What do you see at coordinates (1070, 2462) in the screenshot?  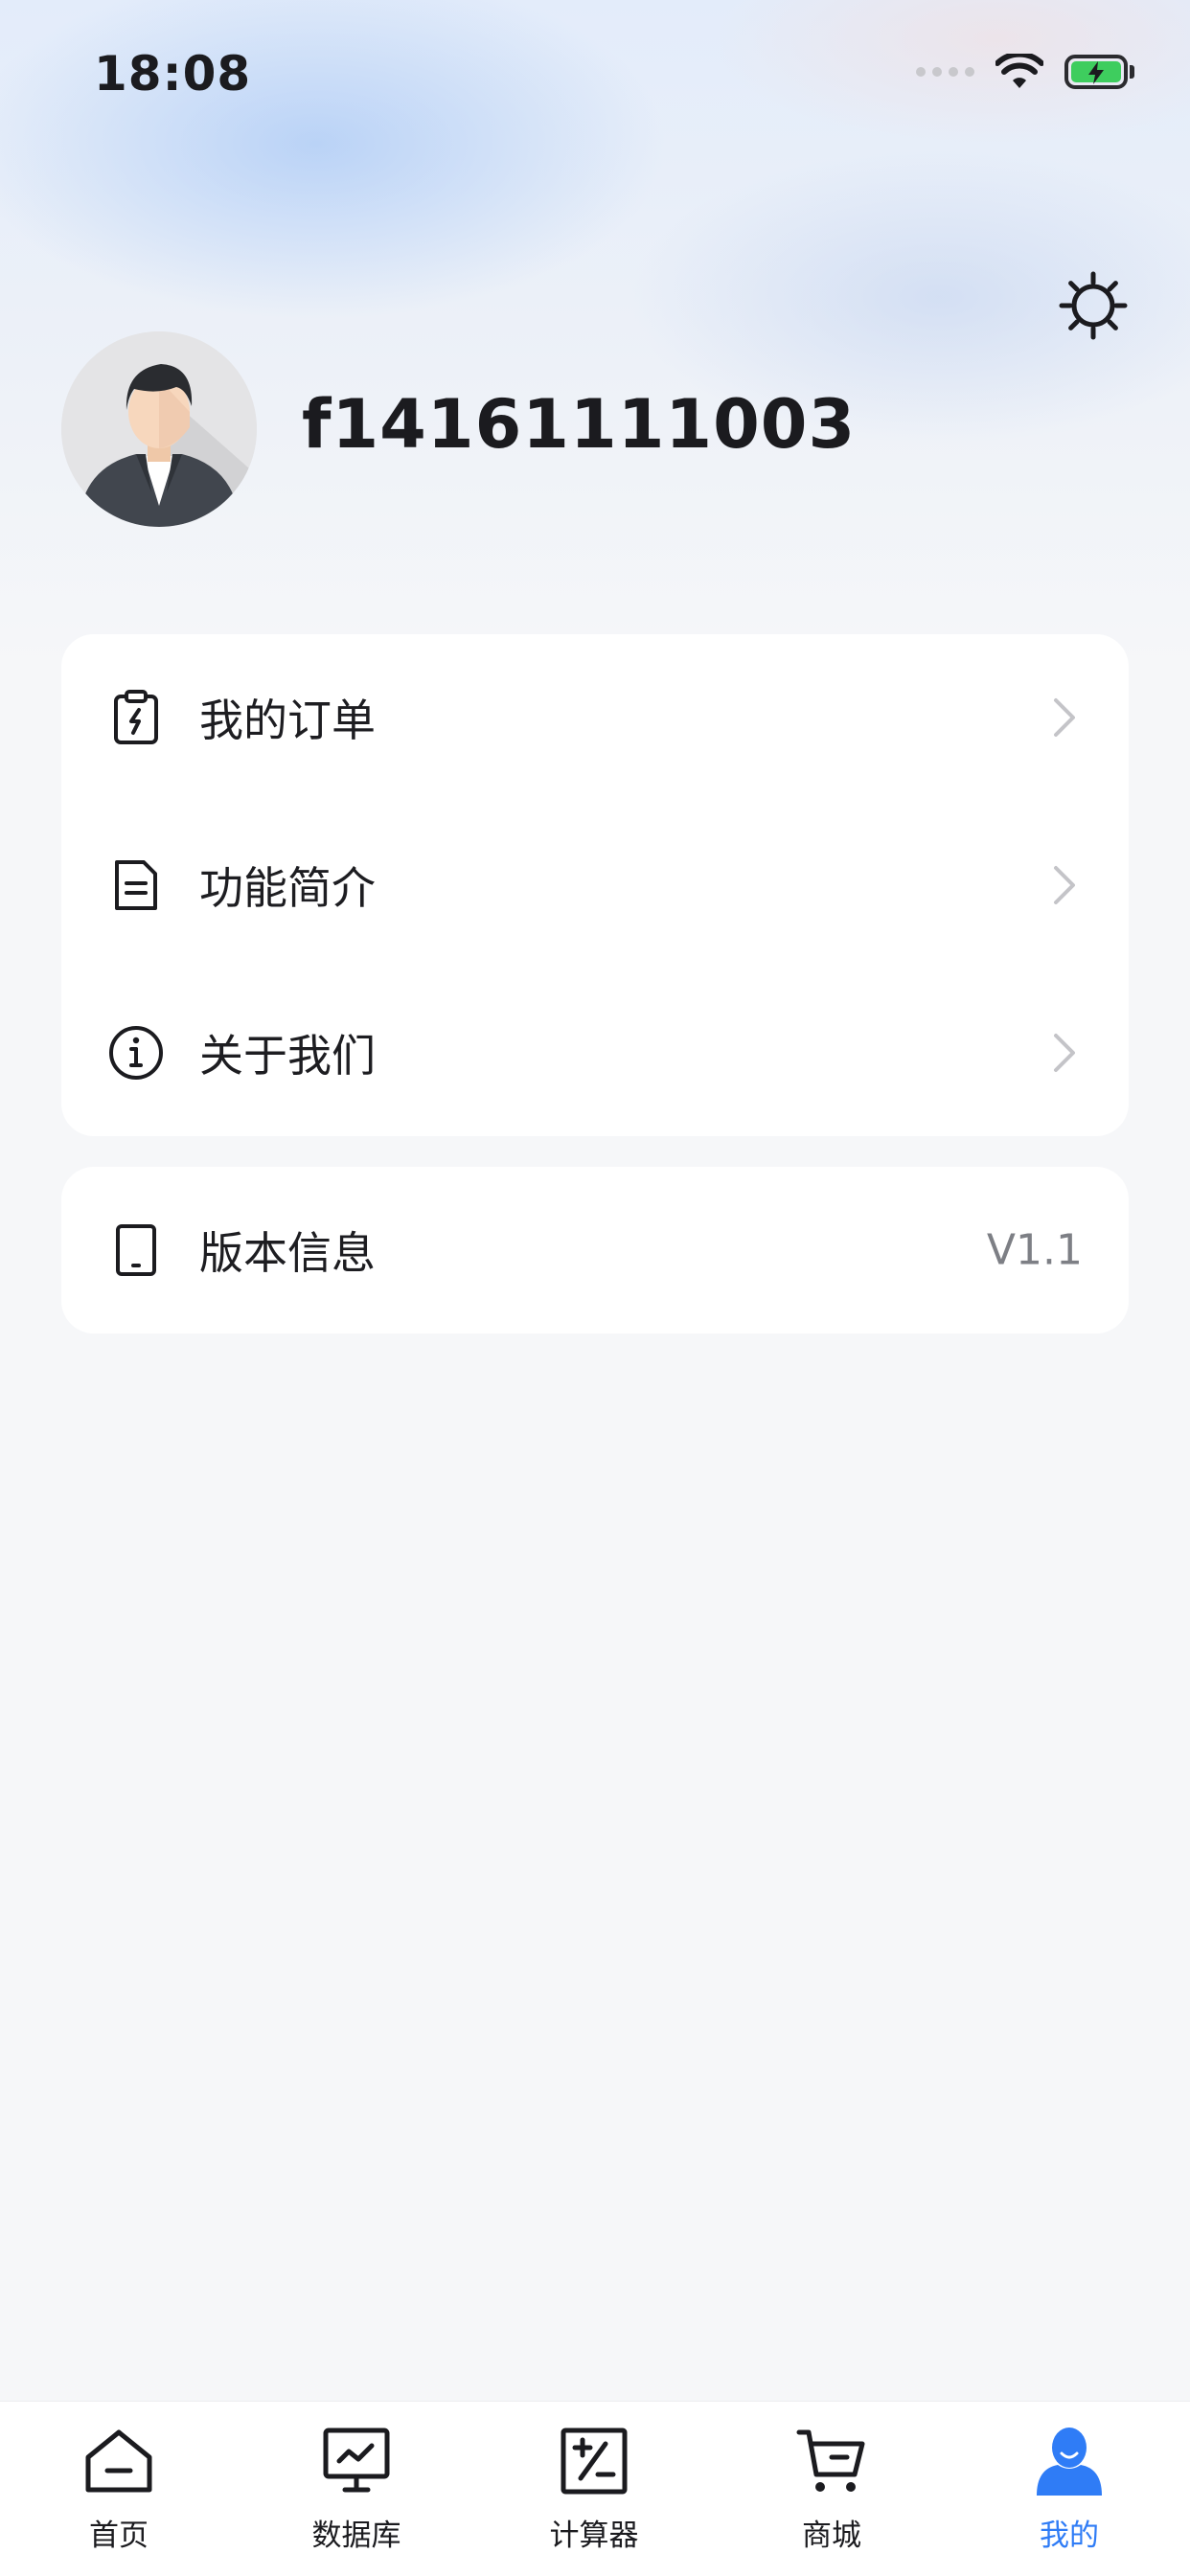 I see `user-icon` at bounding box center [1070, 2462].